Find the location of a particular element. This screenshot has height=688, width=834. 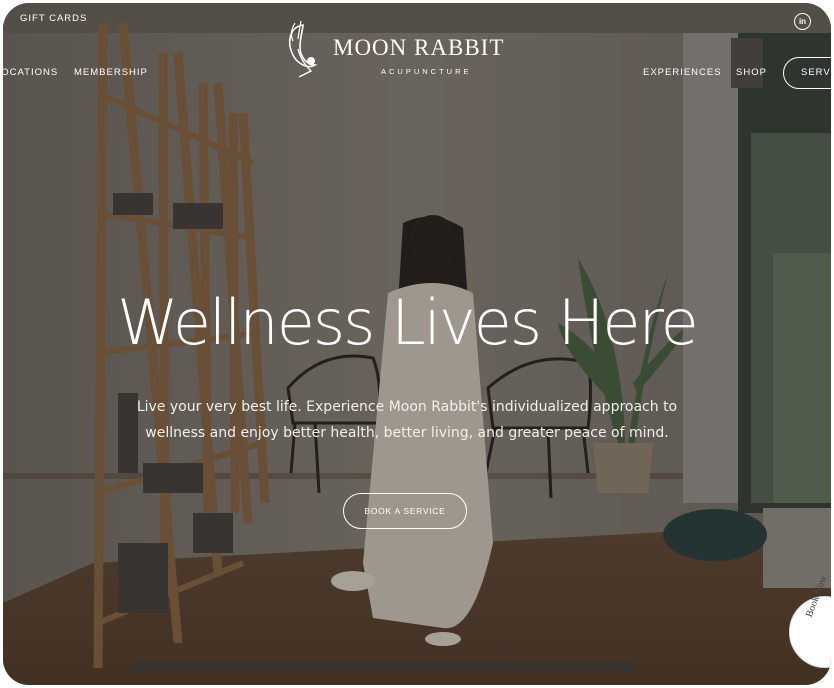

nav-experiences: EXPERIENCES is located at coordinates (682, 72).